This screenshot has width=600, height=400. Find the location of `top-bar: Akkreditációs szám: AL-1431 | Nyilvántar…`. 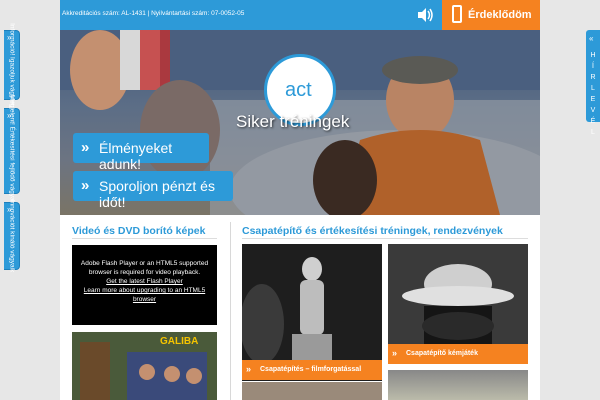

top-bar: Akkreditációs szám: AL-1431 | Nyilvántar… is located at coordinates (300, 15).